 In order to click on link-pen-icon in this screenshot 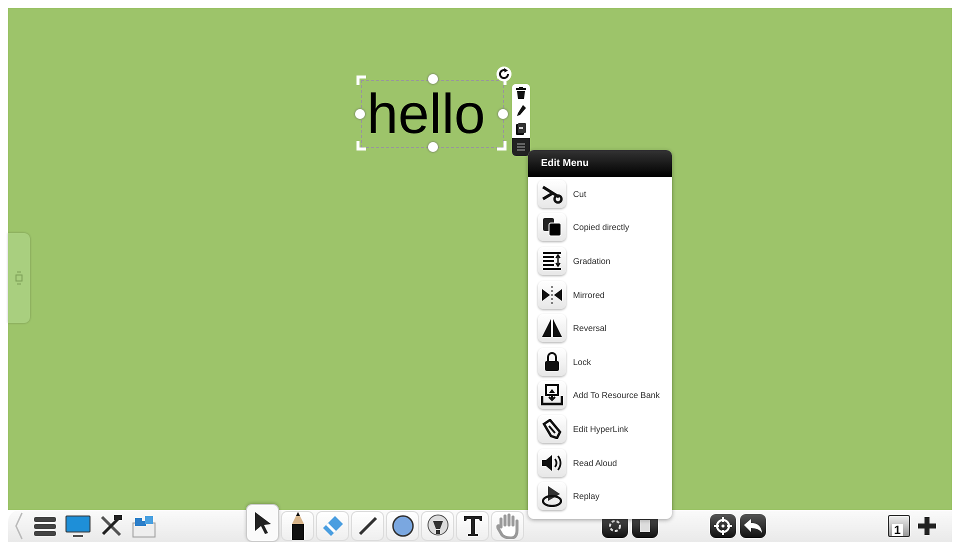, I will do `click(552, 428)`.